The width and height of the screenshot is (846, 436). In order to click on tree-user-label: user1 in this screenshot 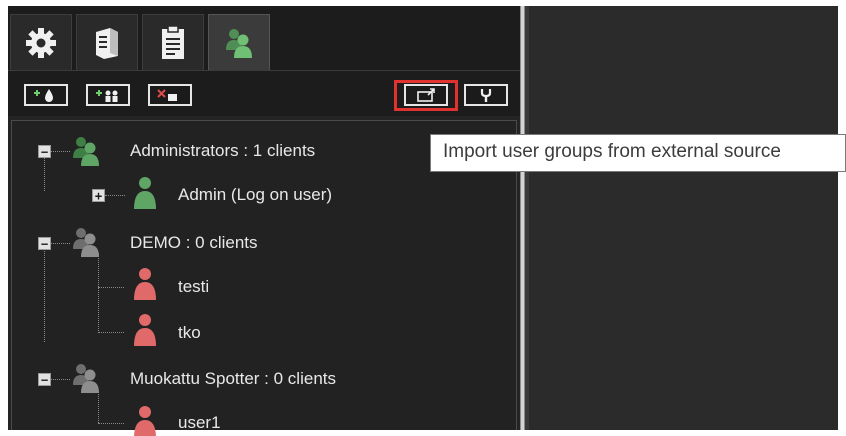, I will do `click(199, 422)`.